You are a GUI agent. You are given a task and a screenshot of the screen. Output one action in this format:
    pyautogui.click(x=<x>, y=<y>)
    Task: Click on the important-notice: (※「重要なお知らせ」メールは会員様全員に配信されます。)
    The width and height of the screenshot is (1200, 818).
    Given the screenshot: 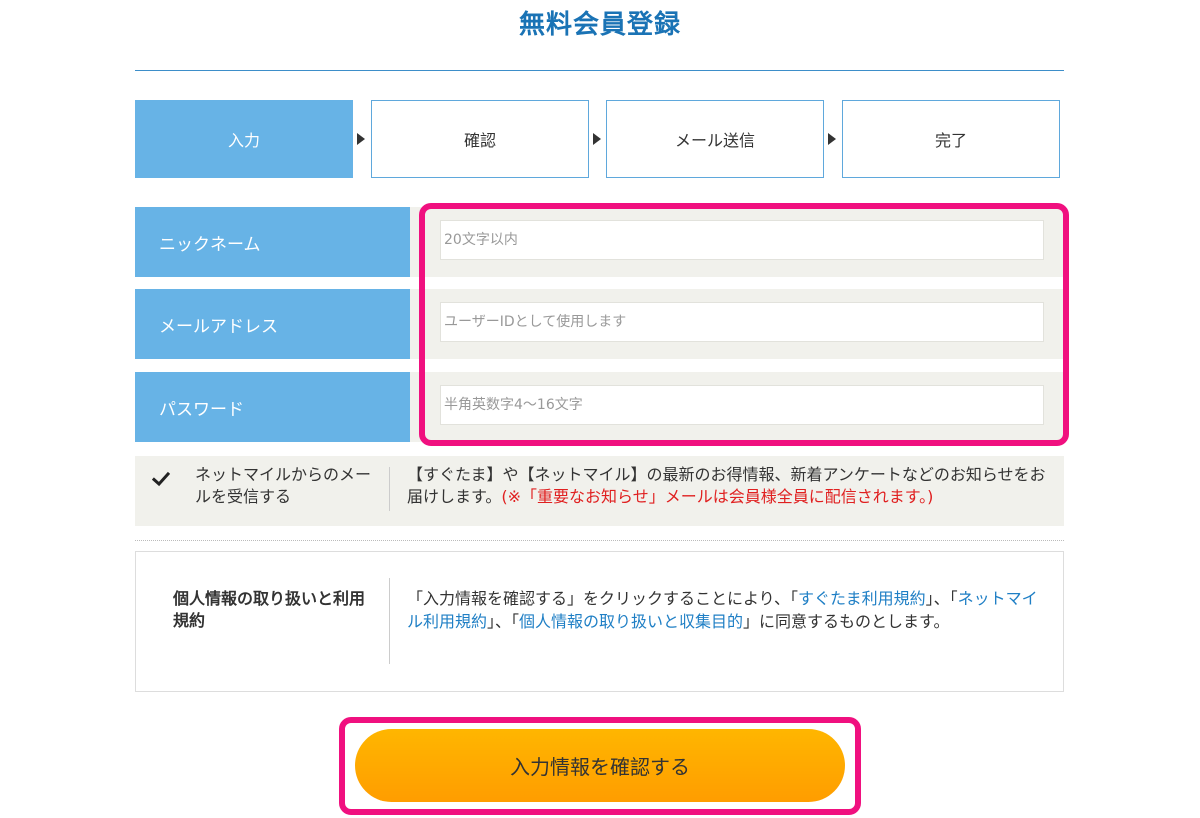 What is the action you would take?
    pyautogui.click(x=717, y=496)
    